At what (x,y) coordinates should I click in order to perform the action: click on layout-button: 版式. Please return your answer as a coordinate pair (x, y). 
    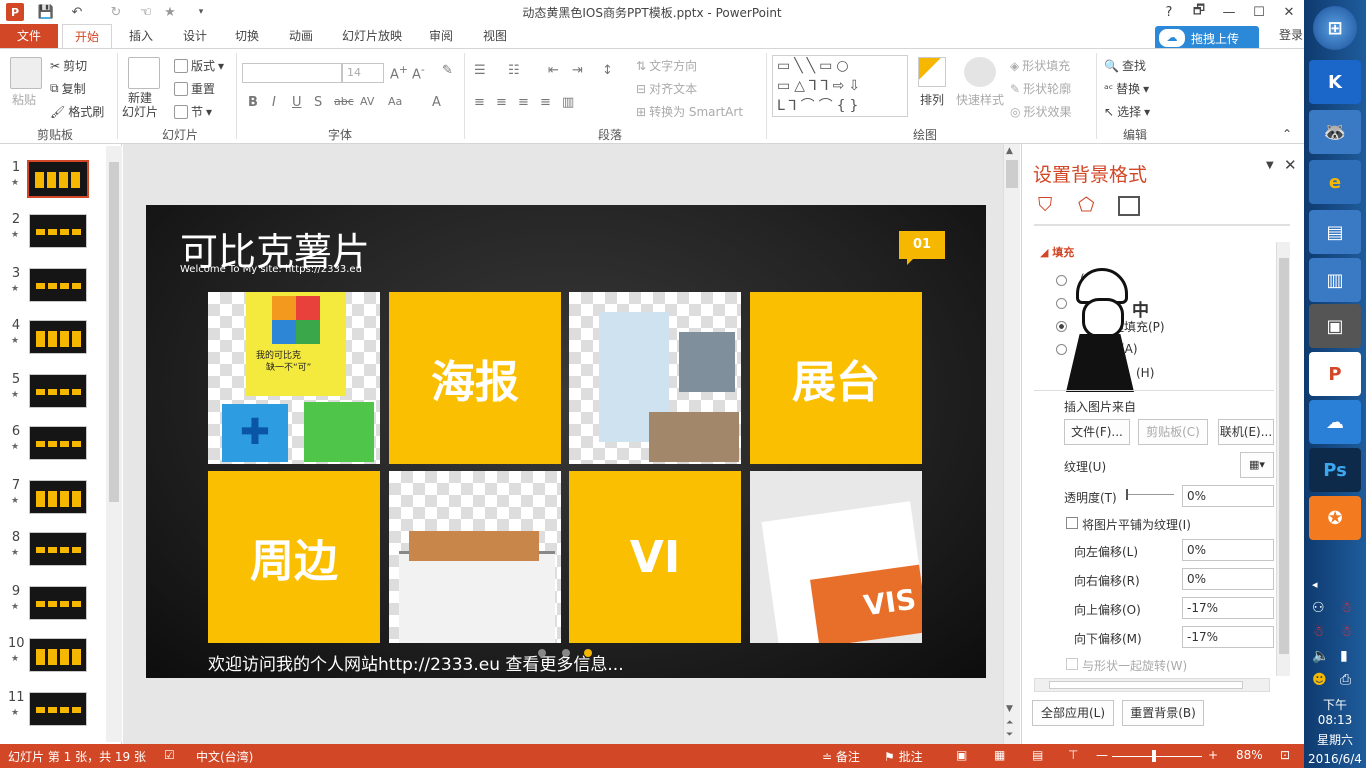
    Looking at the image, I should click on (203, 65).